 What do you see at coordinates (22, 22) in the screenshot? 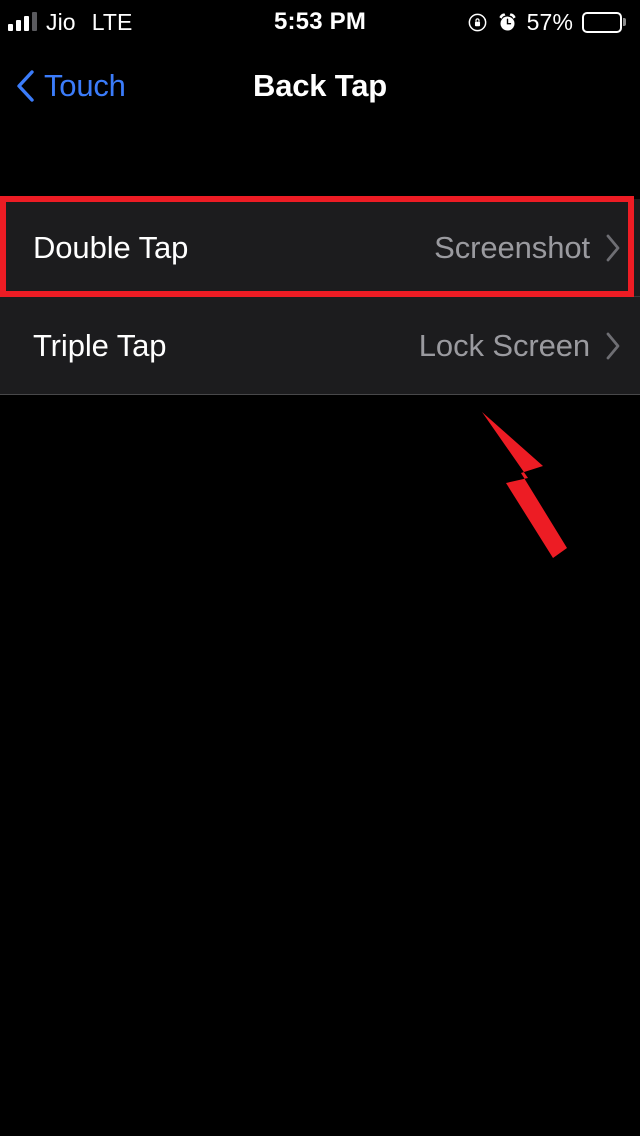
I see `signal-bars-icon` at bounding box center [22, 22].